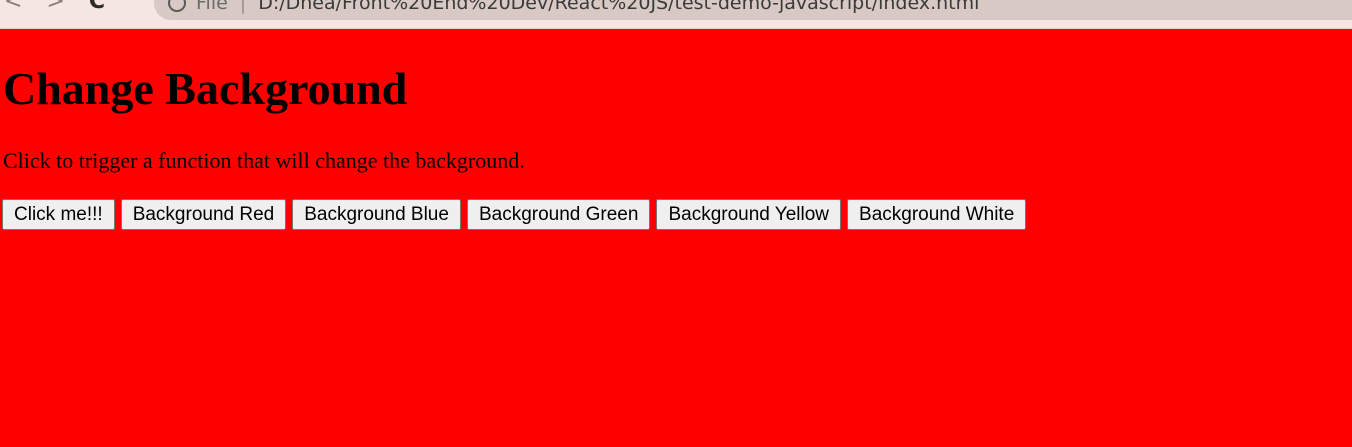 The width and height of the screenshot is (1352, 447). What do you see at coordinates (203, 214) in the screenshot?
I see `background-red-button: Background Red` at bounding box center [203, 214].